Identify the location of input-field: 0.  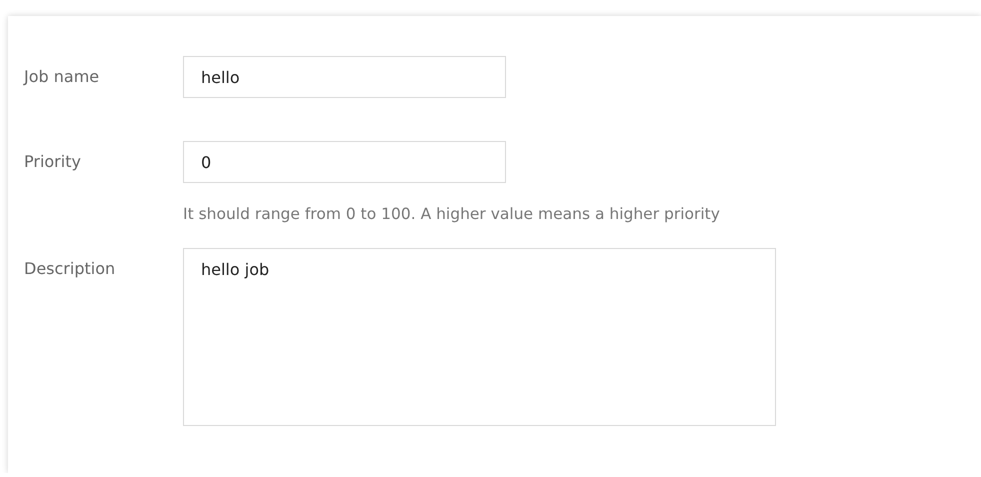
(344, 162).